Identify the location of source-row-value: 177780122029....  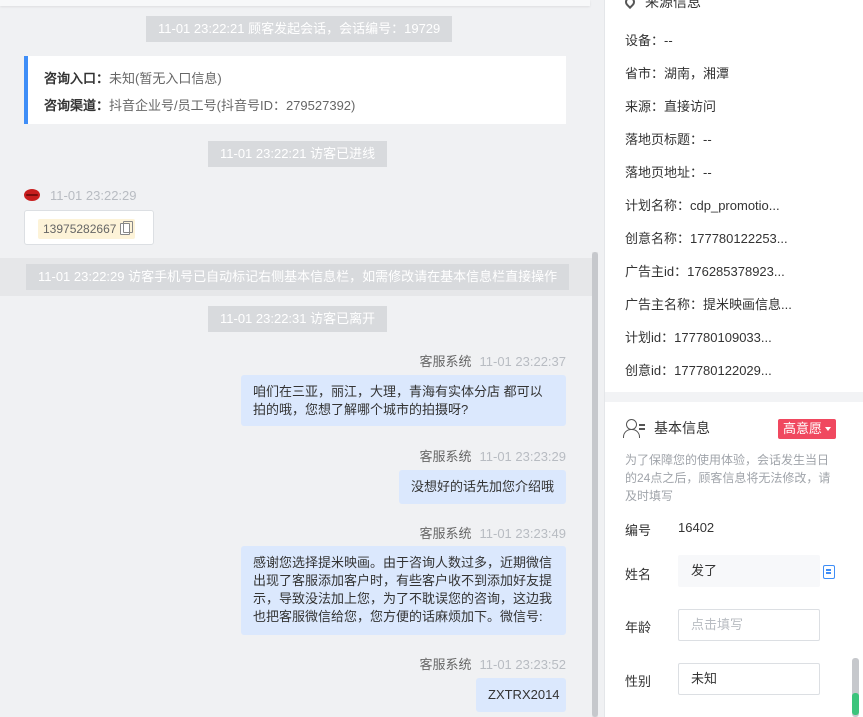
(723, 370).